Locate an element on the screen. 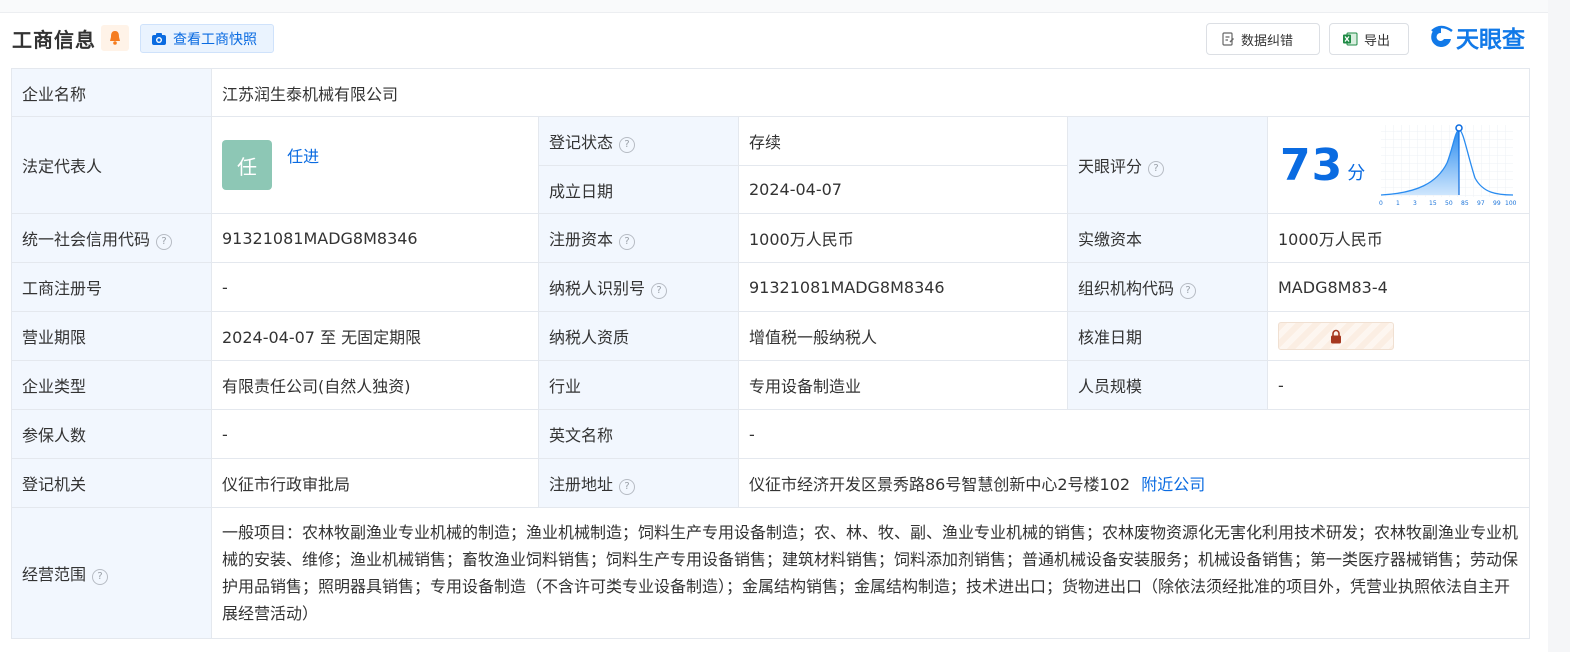 The height and width of the screenshot is (652, 1570). staff-size-value: - is located at coordinates (1398, 385).